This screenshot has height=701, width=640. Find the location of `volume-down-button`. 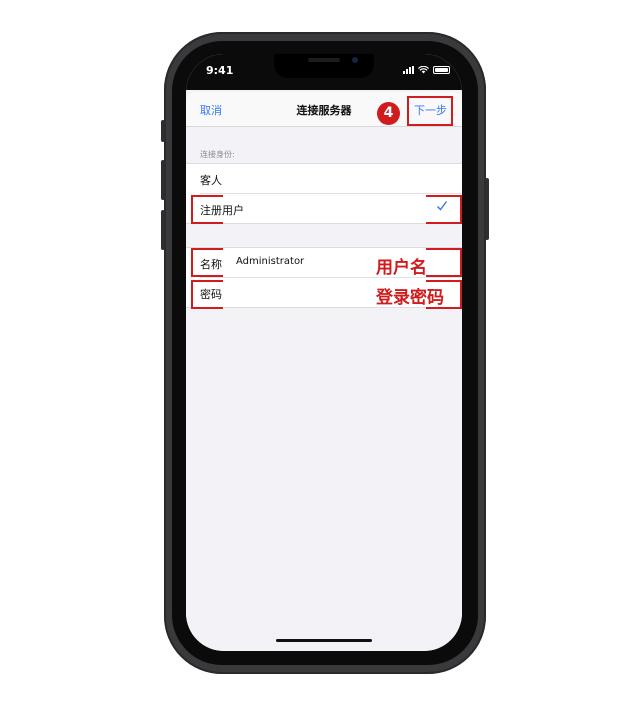

volume-down-button is located at coordinates (163, 230).